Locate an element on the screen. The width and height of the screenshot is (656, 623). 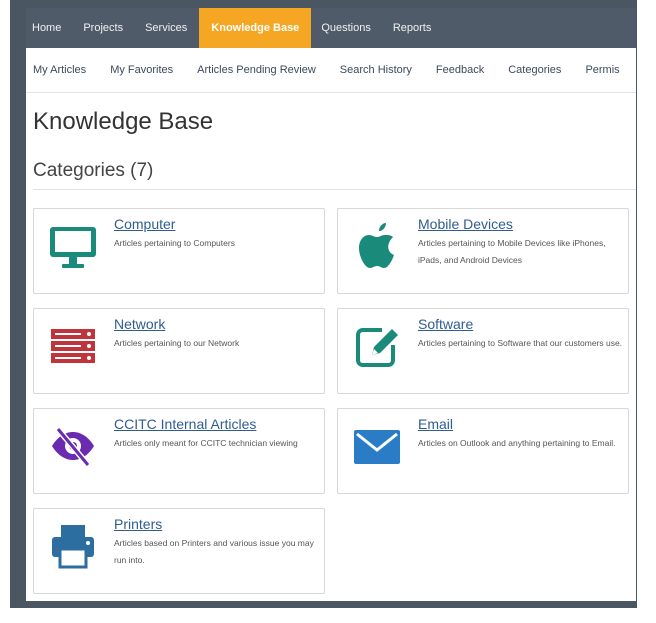
subnav-my-articles: My Articles is located at coordinates (62, 70).